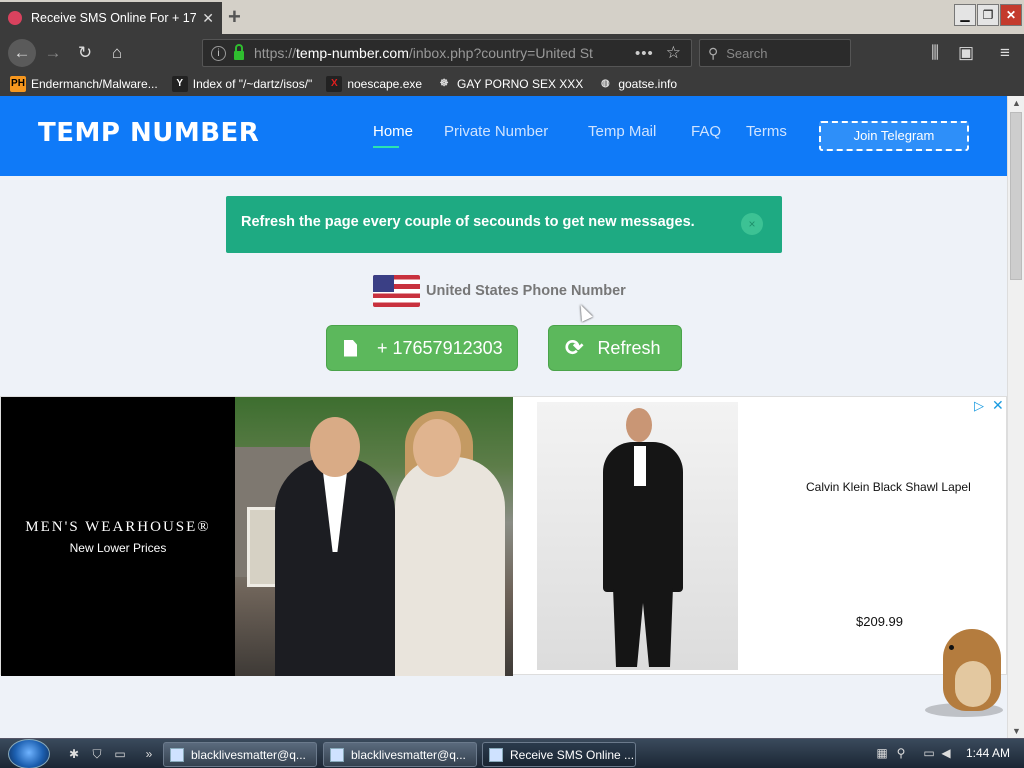 The width and height of the screenshot is (1024, 768). What do you see at coordinates (901, 753) in the screenshot?
I see `tray-search-icon: ⚲` at bounding box center [901, 753].